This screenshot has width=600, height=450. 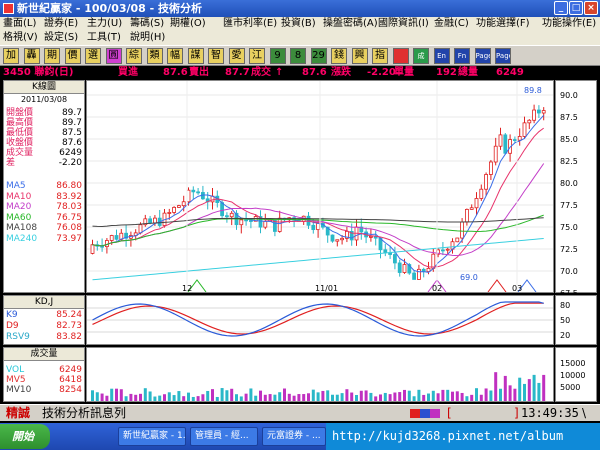 What do you see at coordinates (16, 380) in the screenshot?
I see `volume-label: MV5` at bounding box center [16, 380].